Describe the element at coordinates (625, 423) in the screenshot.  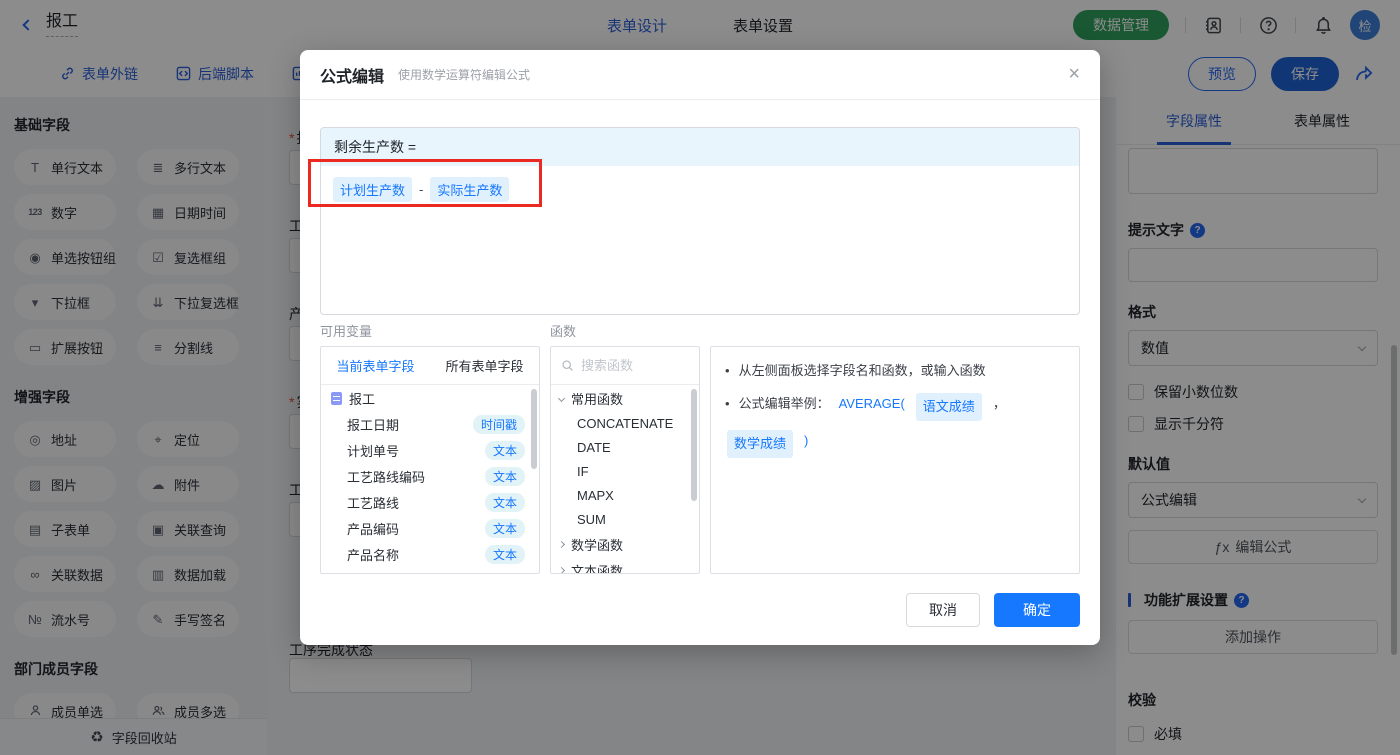
I see `function-item: CONCATENATE` at that location.